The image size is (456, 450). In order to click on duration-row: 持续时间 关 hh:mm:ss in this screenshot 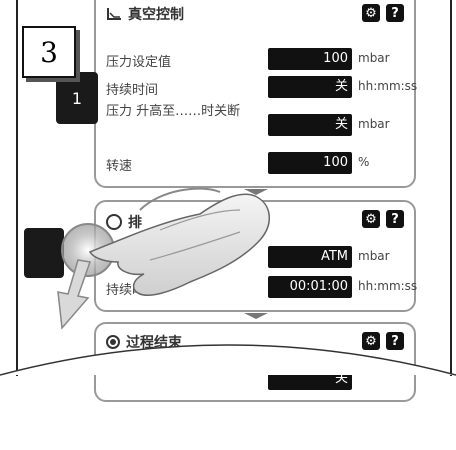, I will do `click(261, 87)`.